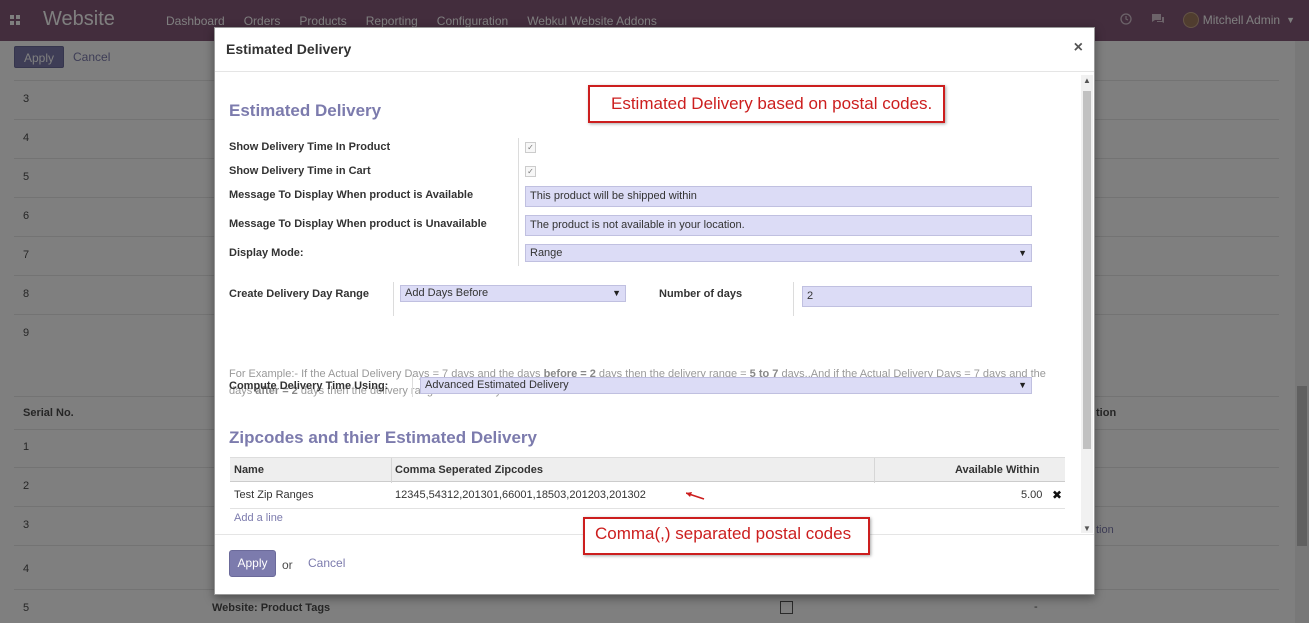  Describe the element at coordinates (300, 171) in the screenshot. I see `show-cart-label: Show Delivery Time in Cart` at that location.